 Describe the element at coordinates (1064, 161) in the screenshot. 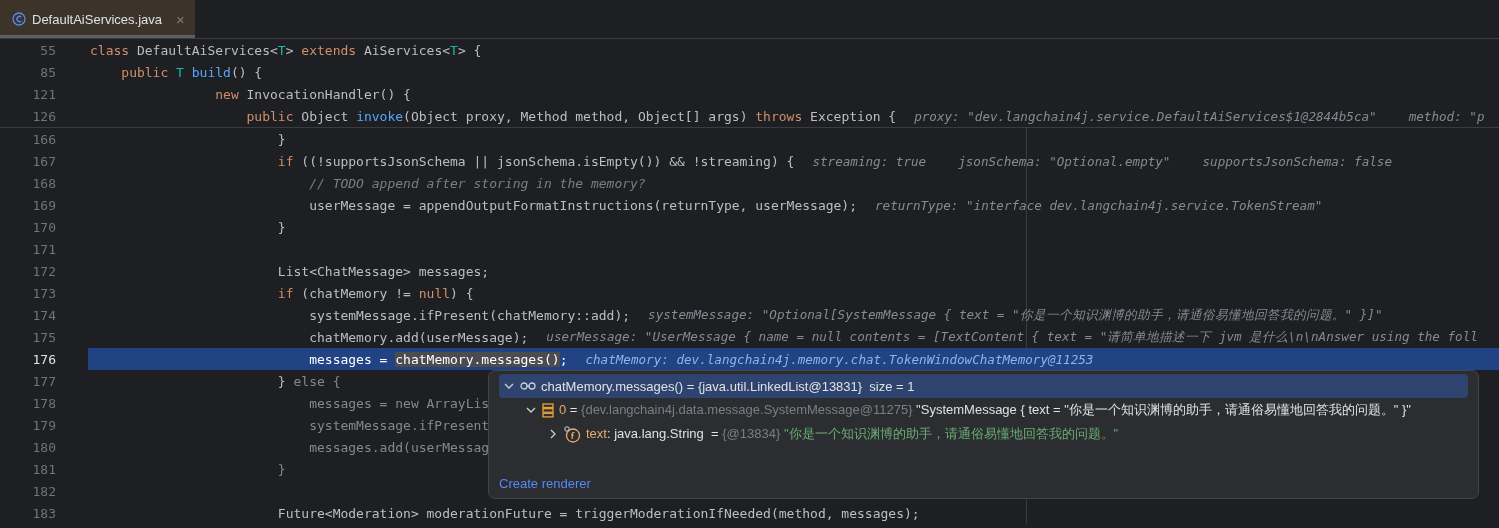

I see `inline-value-hint: jsonSchema: "Optional.empty"` at that location.